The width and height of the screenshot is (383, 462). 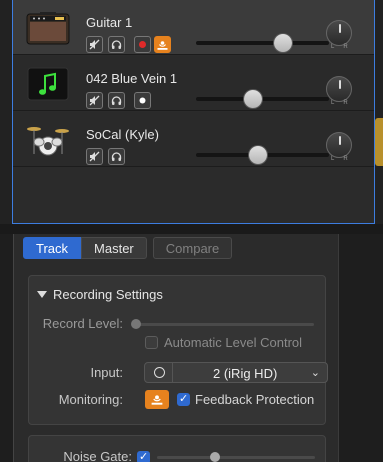 I want to click on input-select: 2 (iRig HD) ⌄, so click(x=236, y=372).